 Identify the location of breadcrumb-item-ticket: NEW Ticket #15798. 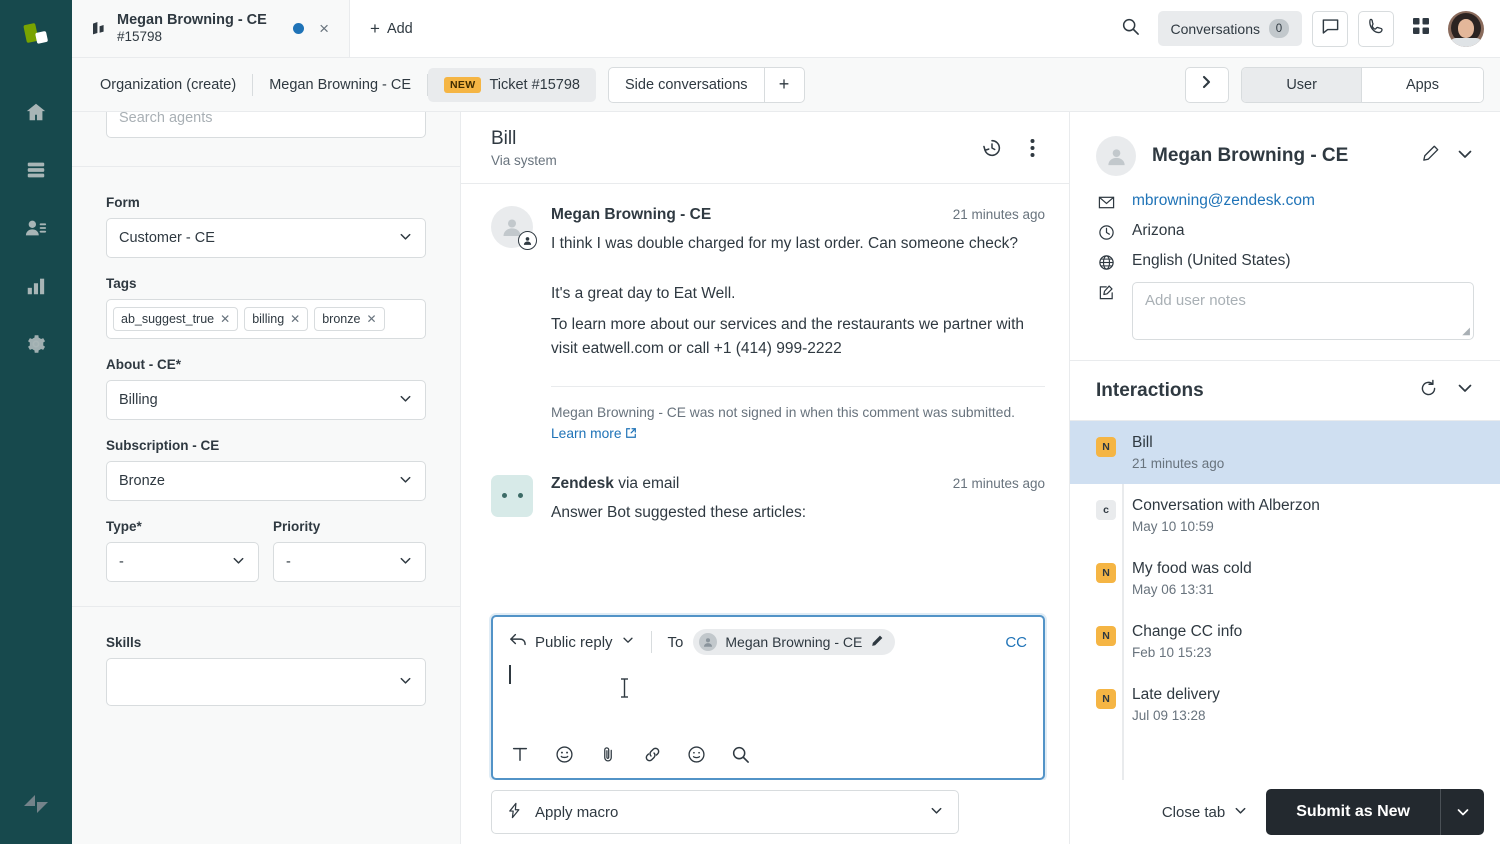
(512, 84).